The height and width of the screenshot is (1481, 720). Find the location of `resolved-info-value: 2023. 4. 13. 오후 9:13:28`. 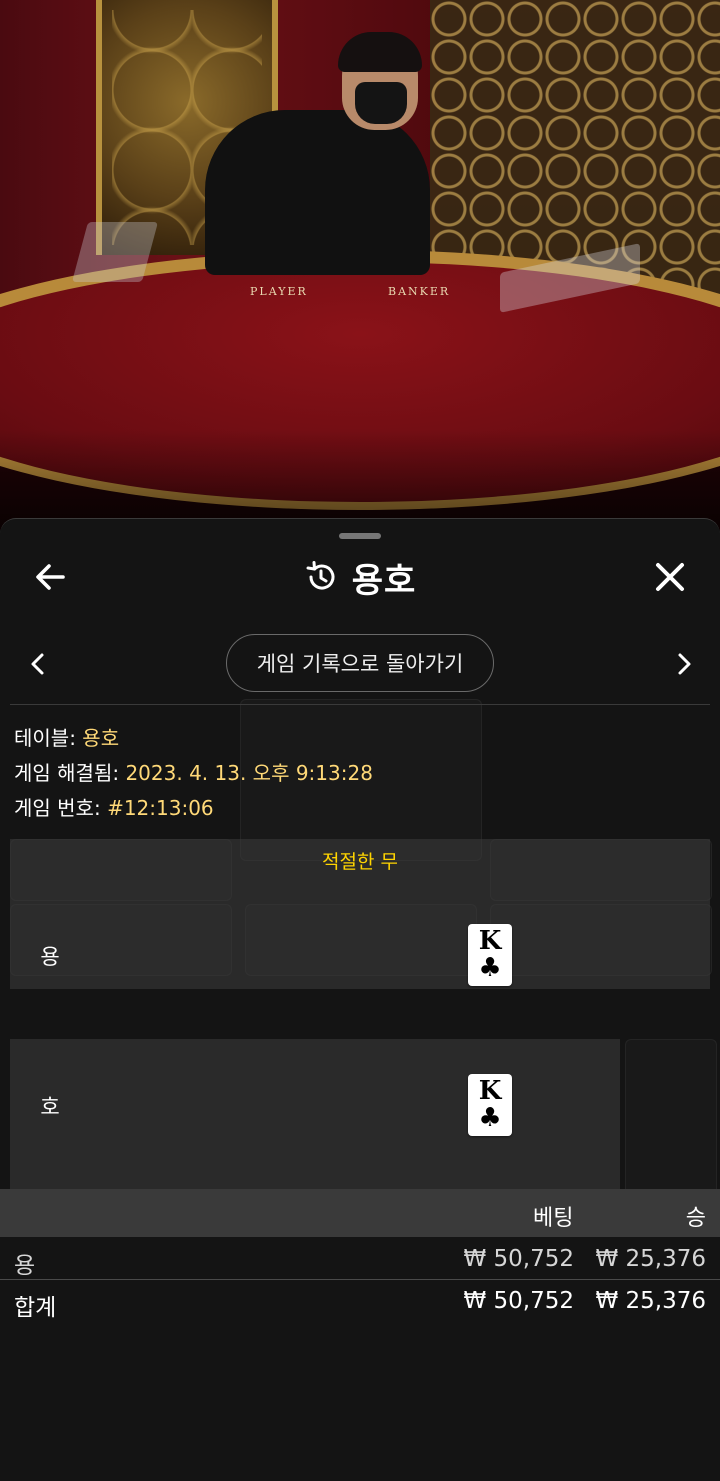

resolved-info-value: 2023. 4. 13. 오후 9:13:28 is located at coordinates (249, 773).